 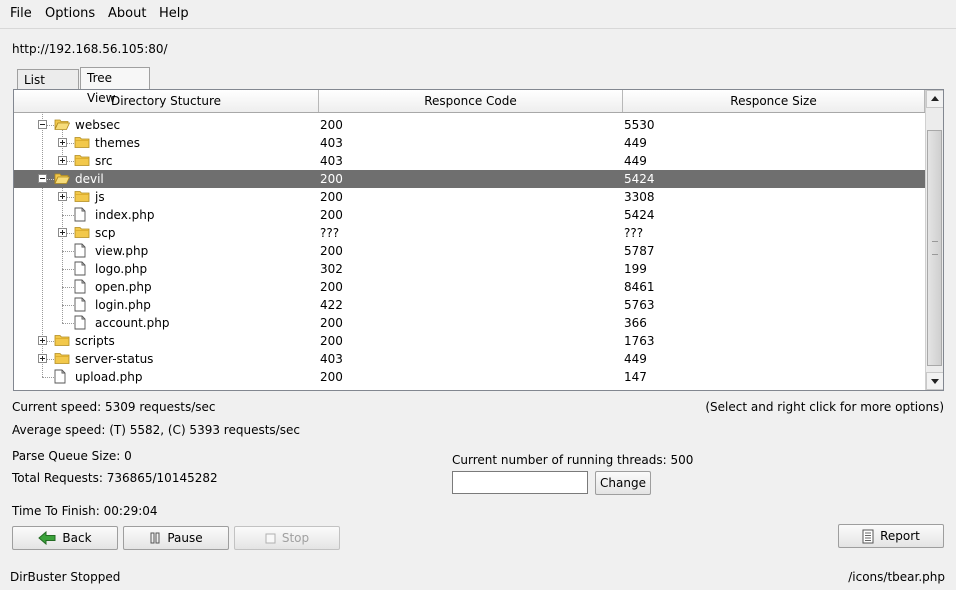 I want to click on scroll-thumb, so click(x=934, y=248).